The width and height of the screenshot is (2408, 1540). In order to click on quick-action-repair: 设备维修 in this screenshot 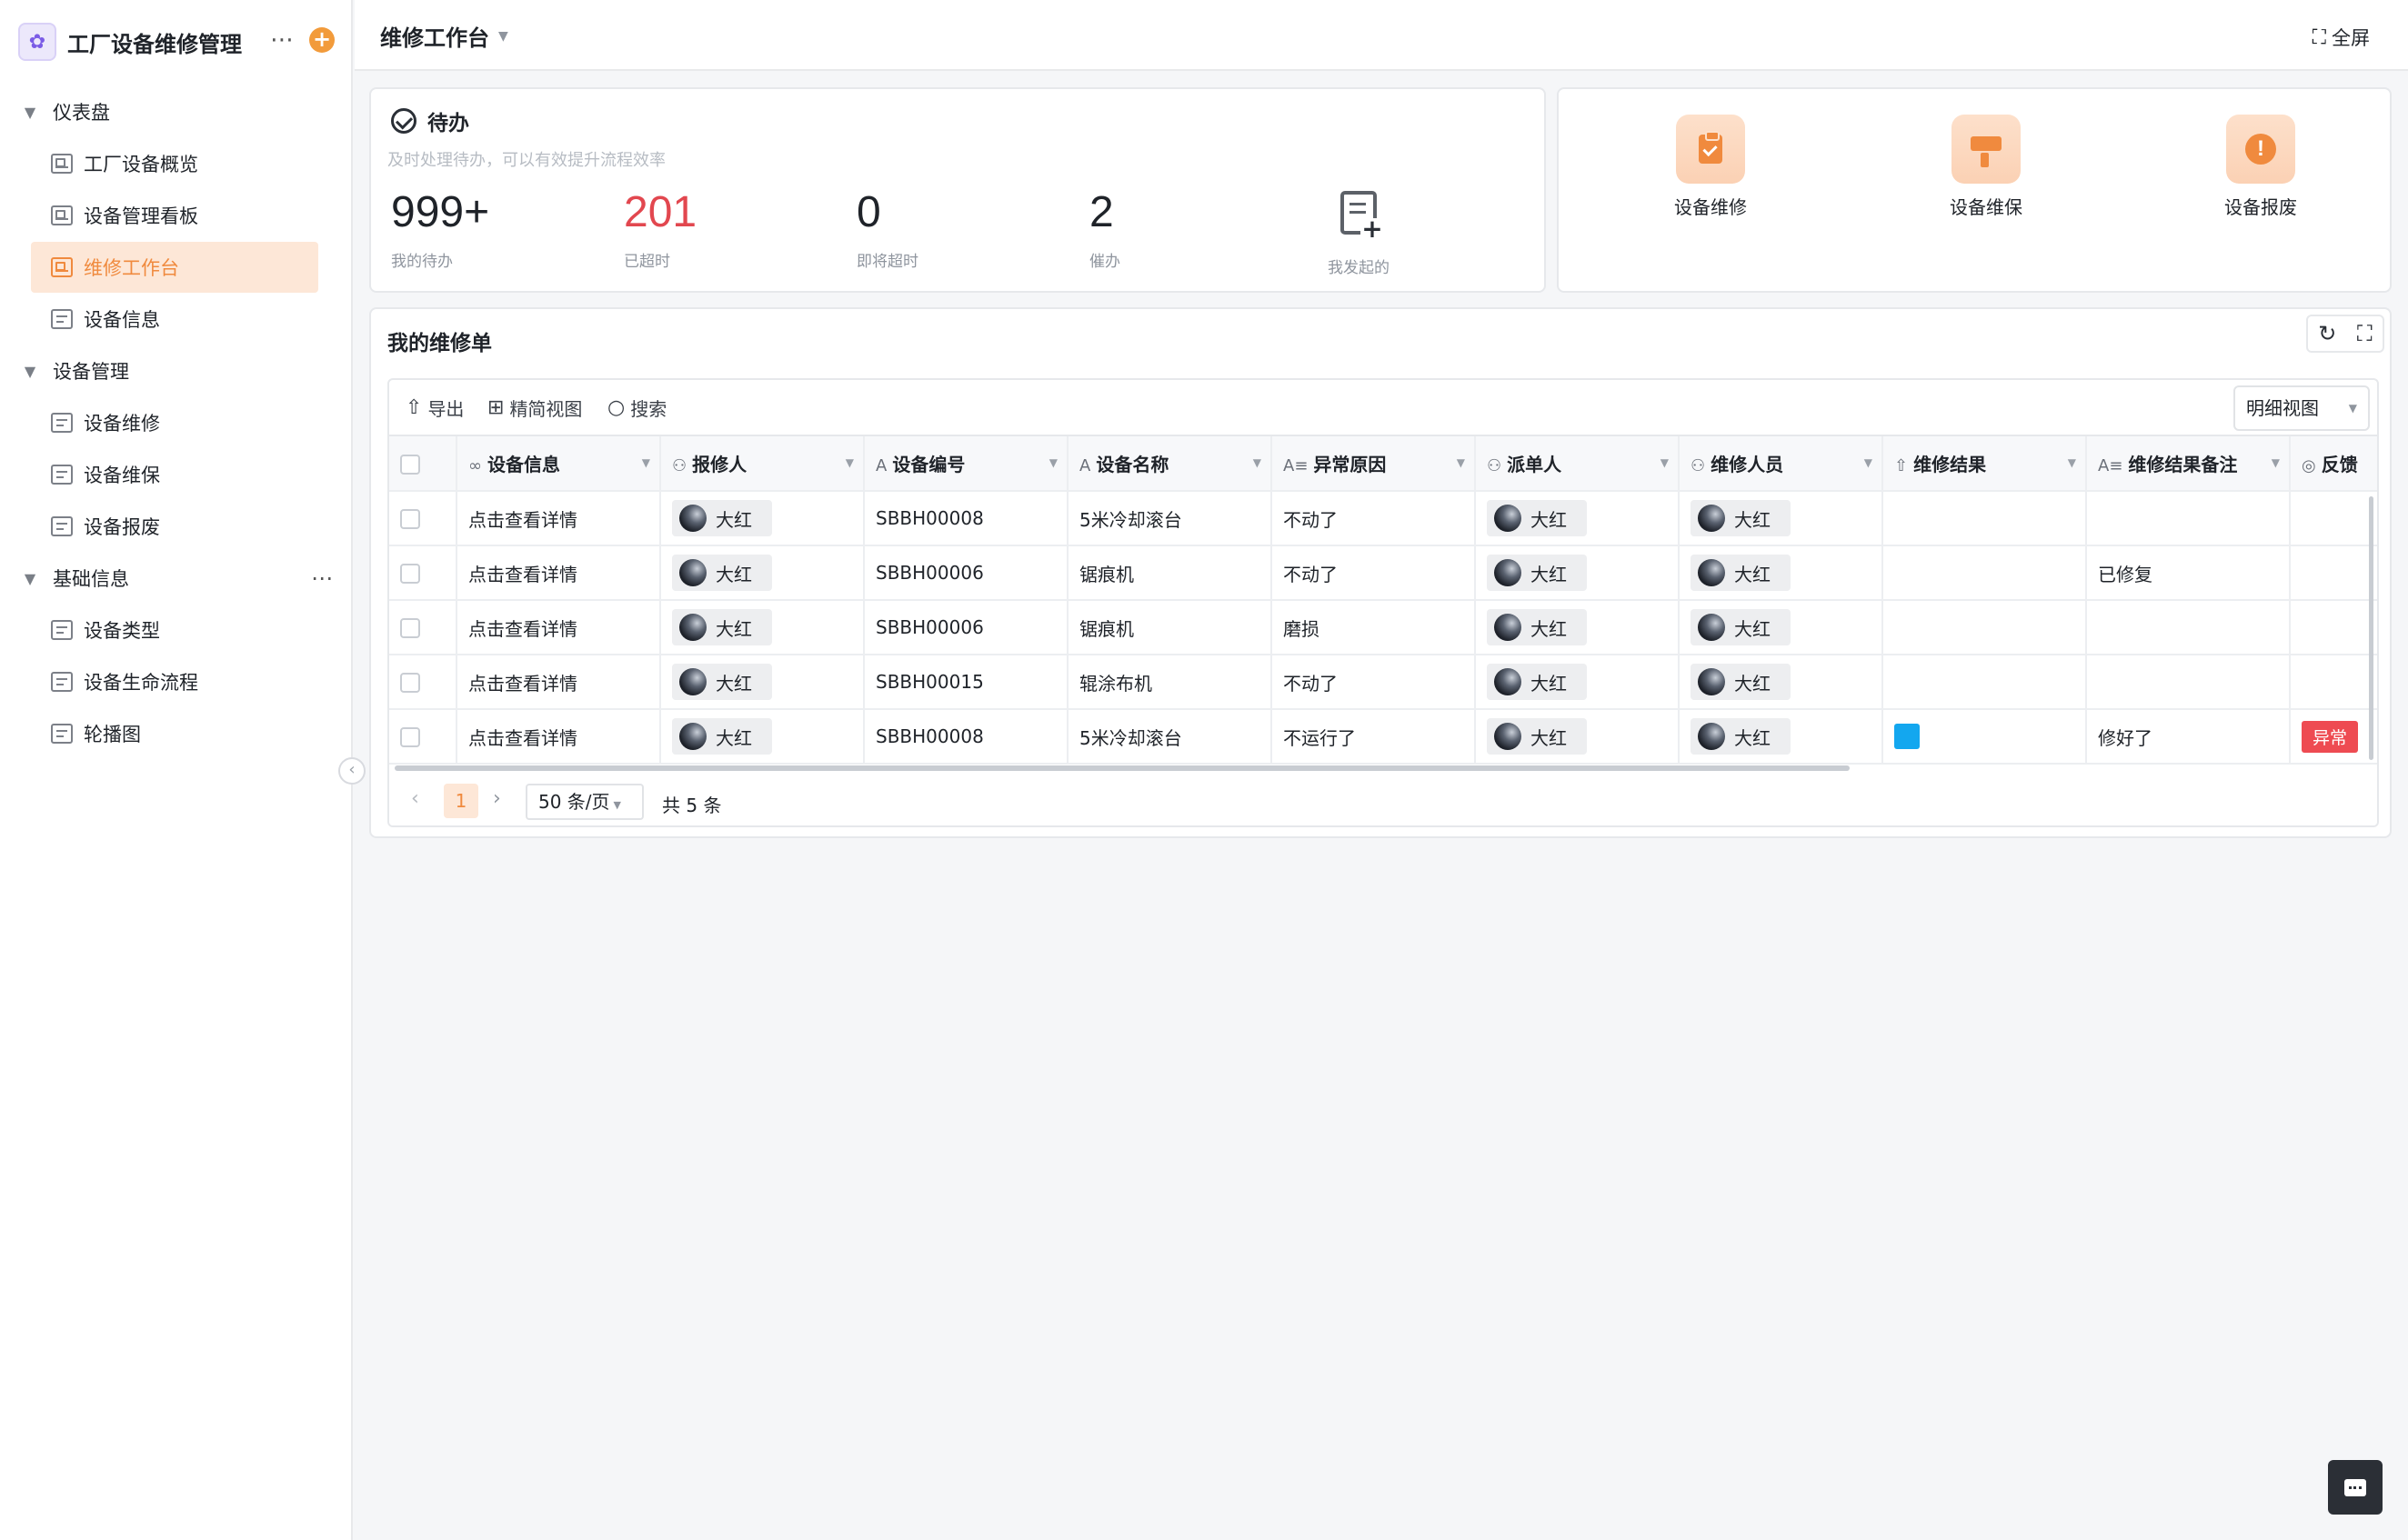, I will do `click(1710, 167)`.